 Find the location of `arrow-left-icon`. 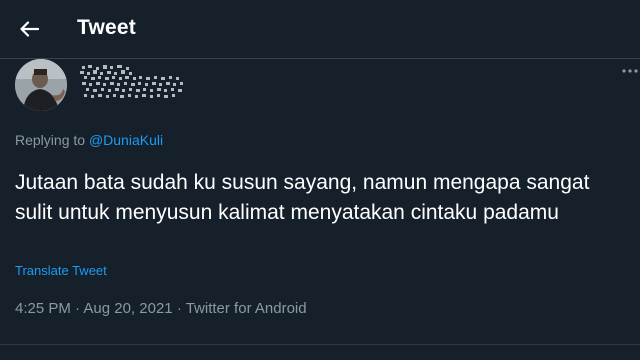

arrow-left-icon is located at coordinates (29, 29).